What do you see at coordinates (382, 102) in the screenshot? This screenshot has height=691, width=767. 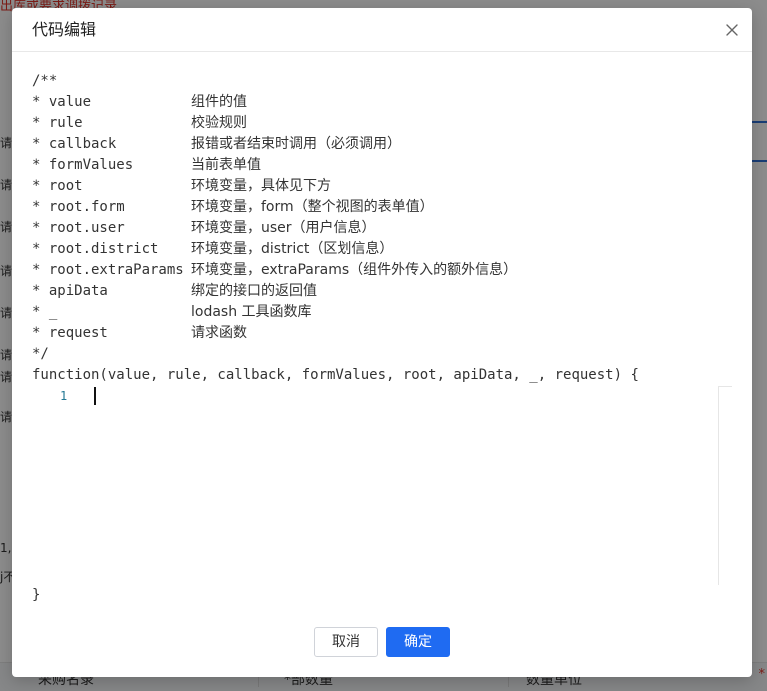 I see `doc-param-line: * value 组件的值` at bounding box center [382, 102].